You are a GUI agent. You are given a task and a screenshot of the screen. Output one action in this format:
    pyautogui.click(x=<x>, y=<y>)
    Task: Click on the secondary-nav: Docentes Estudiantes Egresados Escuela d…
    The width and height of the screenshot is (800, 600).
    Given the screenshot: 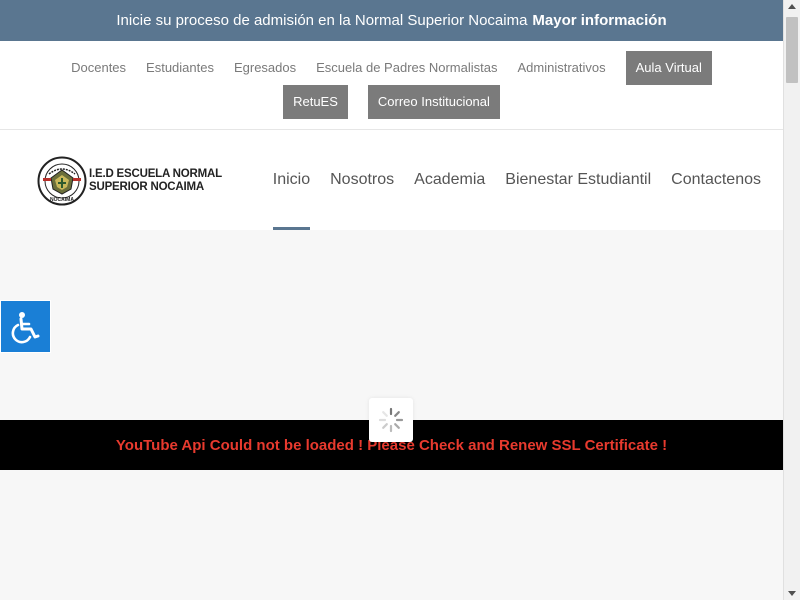 What is the action you would take?
    pyautogui.click(x=391, y=85)
    